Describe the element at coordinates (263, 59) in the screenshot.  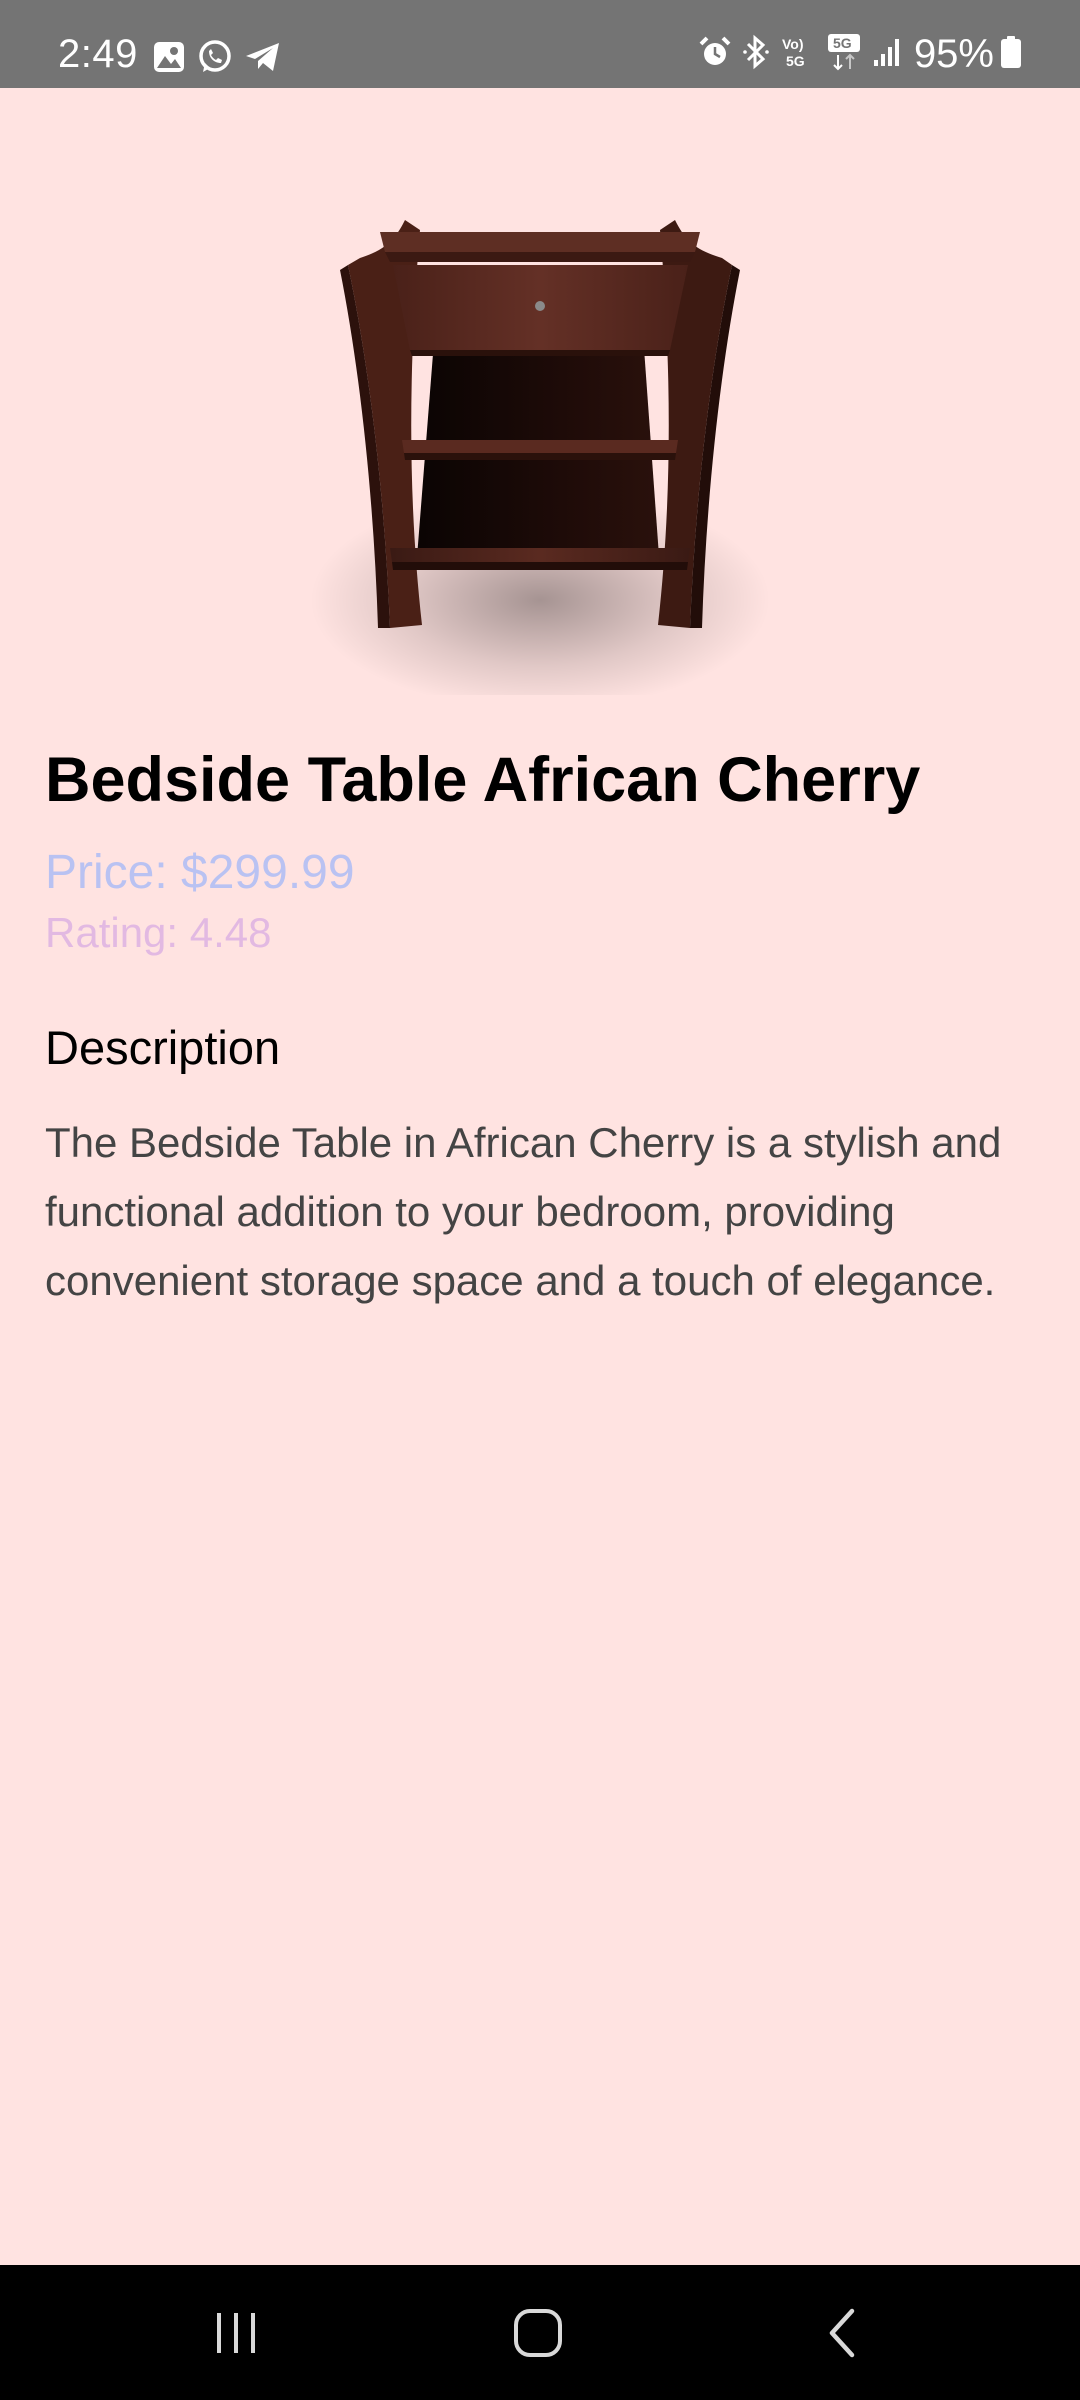
I see `telegram-icon` at that location.